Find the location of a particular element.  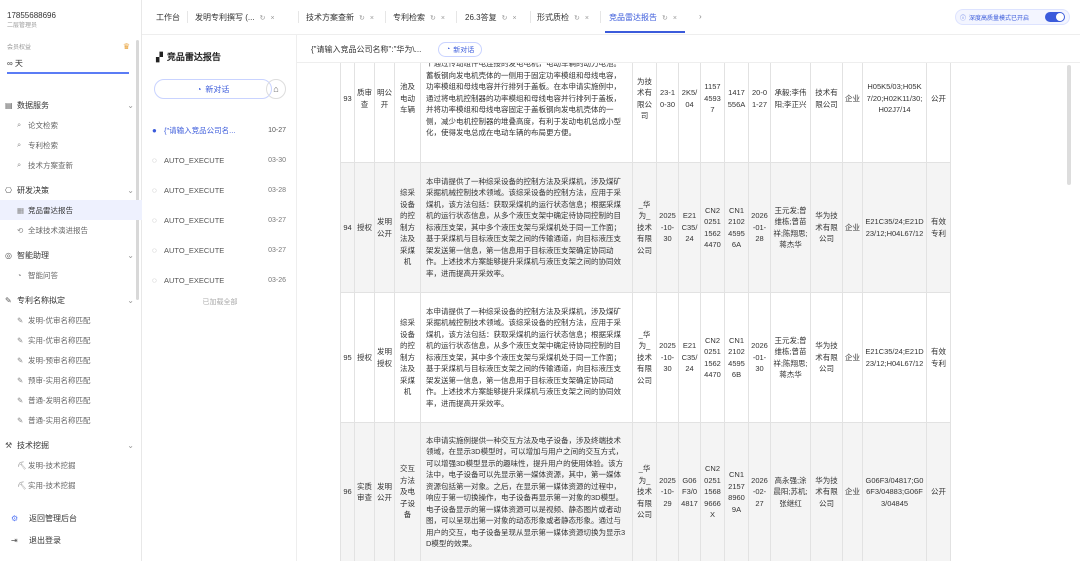

tab-workbench: 工作台 is located at coordinates (168, 17).